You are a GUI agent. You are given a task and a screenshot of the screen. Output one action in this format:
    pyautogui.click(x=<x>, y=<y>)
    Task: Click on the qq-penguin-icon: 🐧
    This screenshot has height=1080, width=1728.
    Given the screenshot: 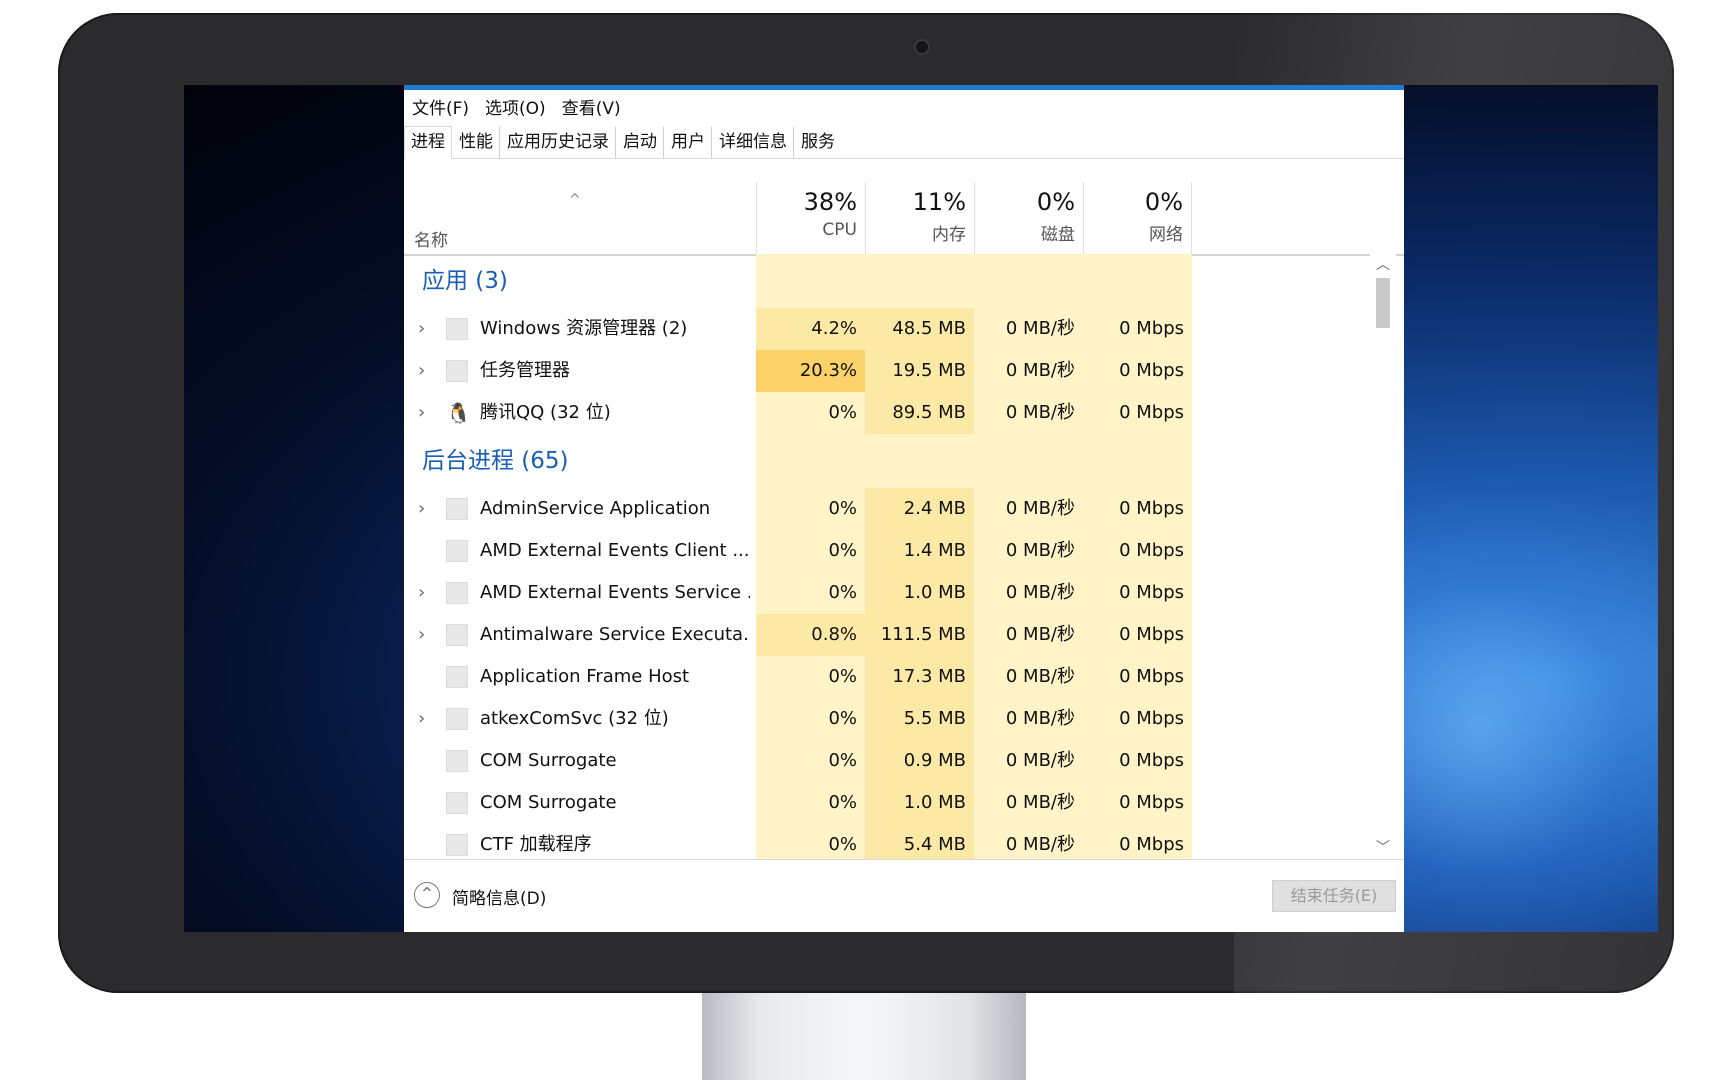 What is the action you would take?
    pyautogui.click(x=458, y=413)
    